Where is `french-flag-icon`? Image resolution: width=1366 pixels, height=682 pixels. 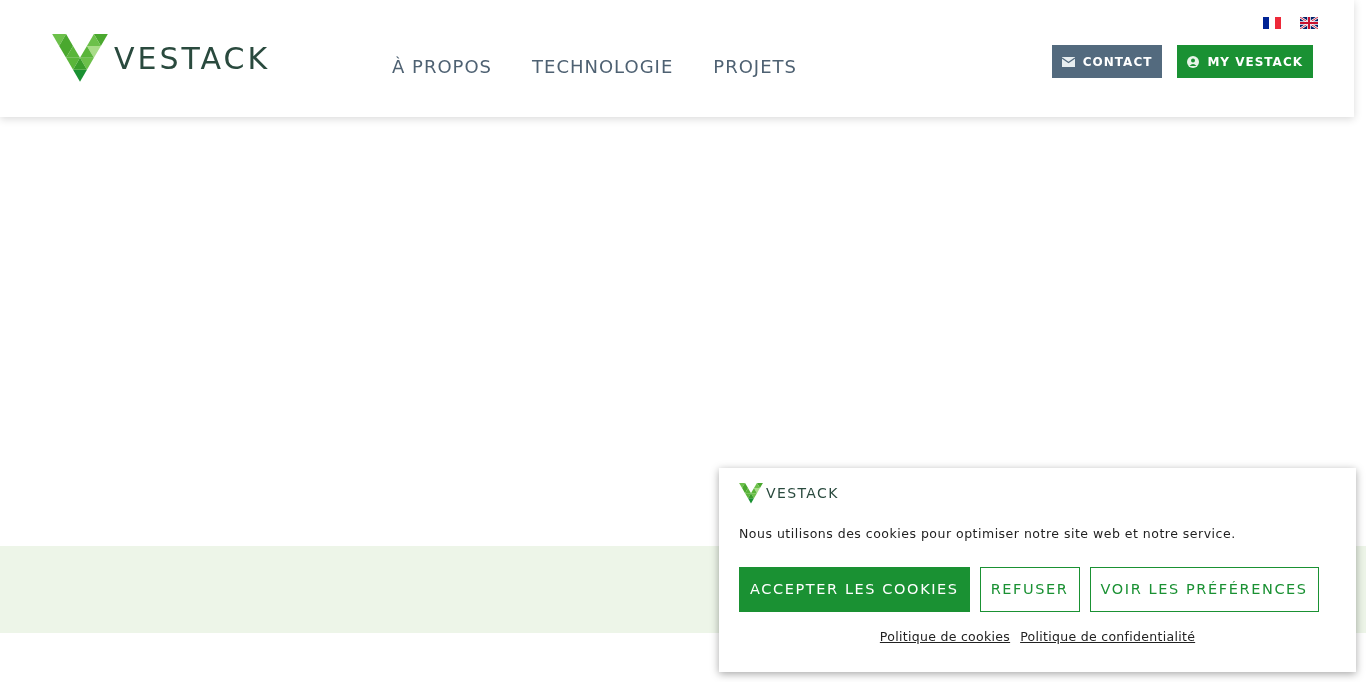
french-flag-icon is located at coordinates (1272, 23).